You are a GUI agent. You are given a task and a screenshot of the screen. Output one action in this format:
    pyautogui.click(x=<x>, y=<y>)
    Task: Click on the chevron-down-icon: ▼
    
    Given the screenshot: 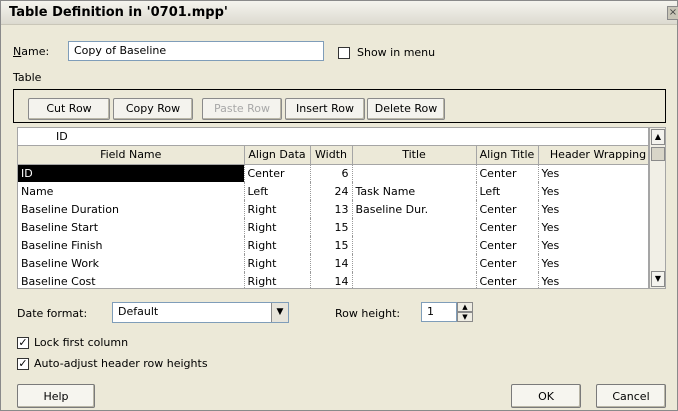 What is the action you would take?
    pyautogui.click(x=279, y=312)
    